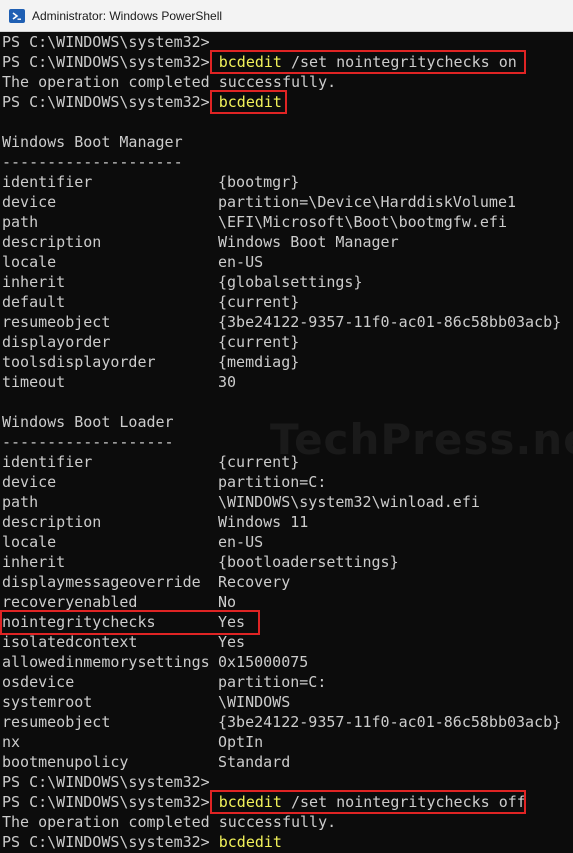 Image resolution: width=573 pixels, height=853 pixels. What do you see at coordinates (259, 182) in the screenshot?
I see `entry-value: {bootmgr}` at bounding box center [259, 182].